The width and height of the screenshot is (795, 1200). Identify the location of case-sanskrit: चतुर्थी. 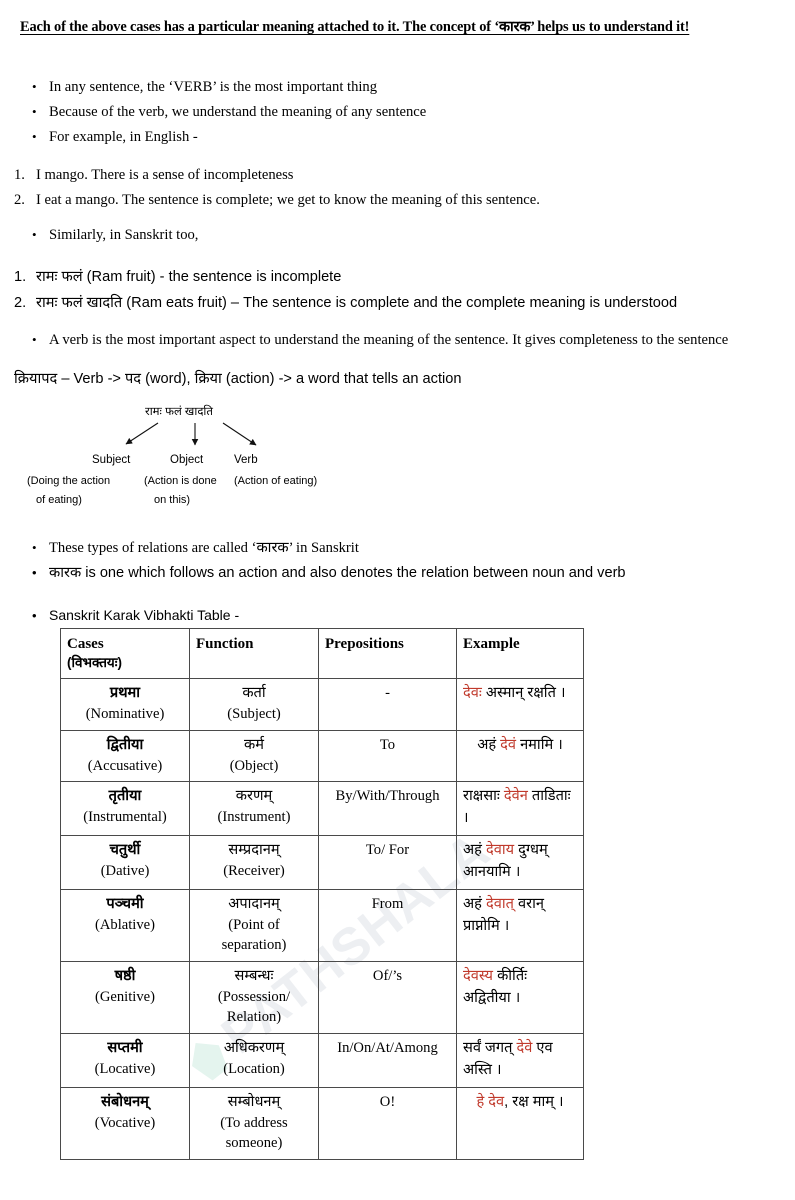
(125, 850).